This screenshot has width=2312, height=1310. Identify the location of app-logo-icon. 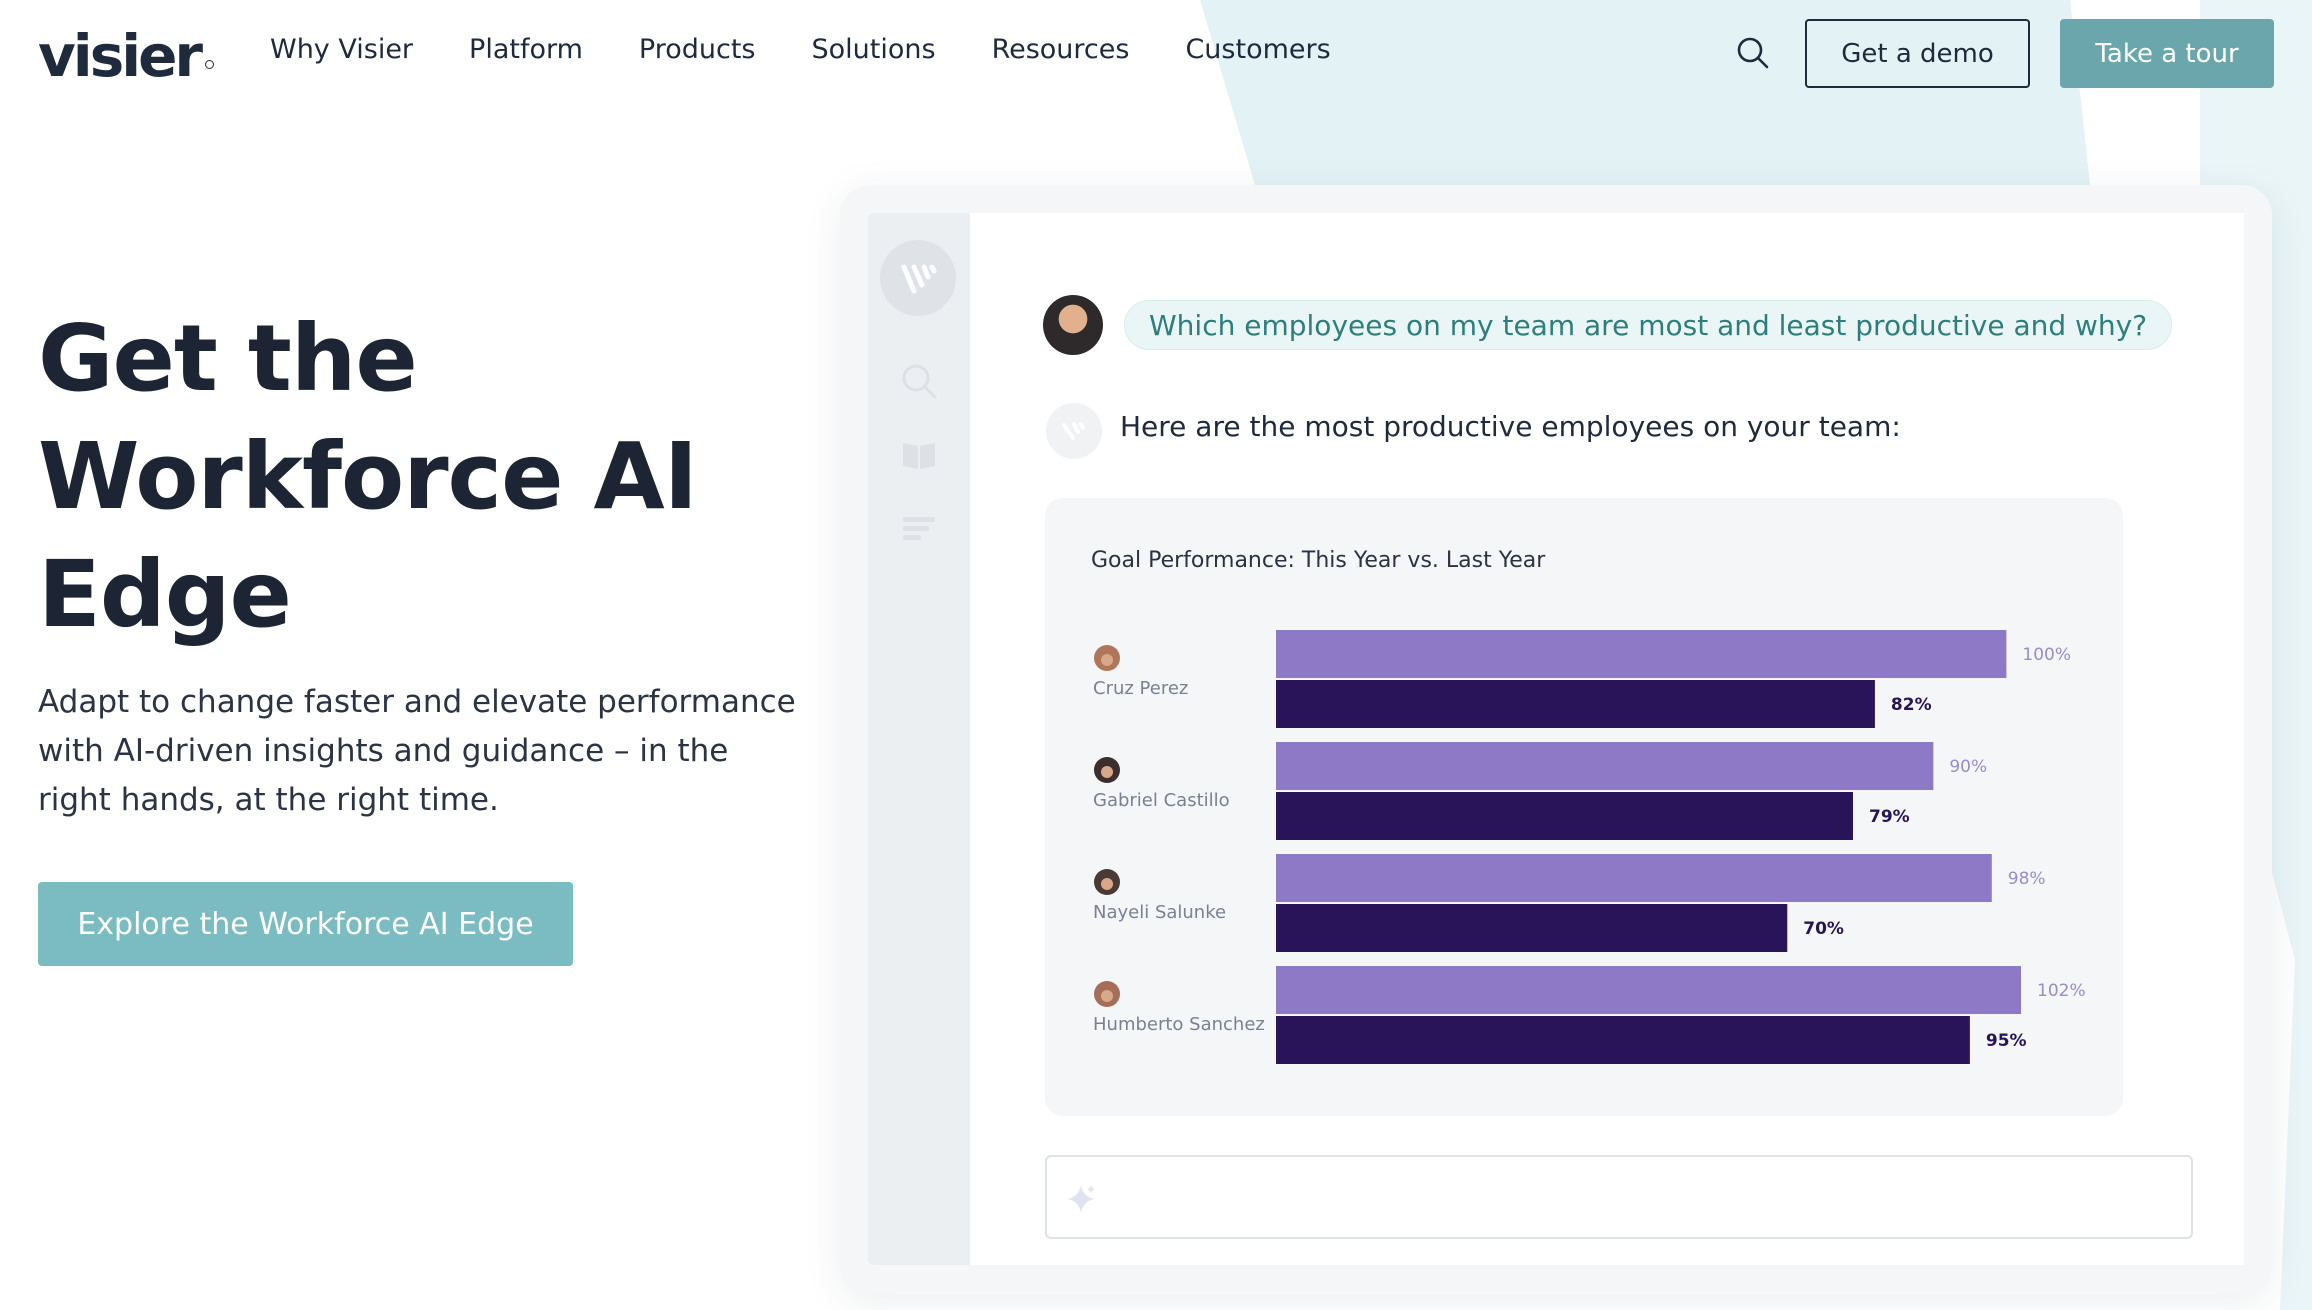
(918, 278).